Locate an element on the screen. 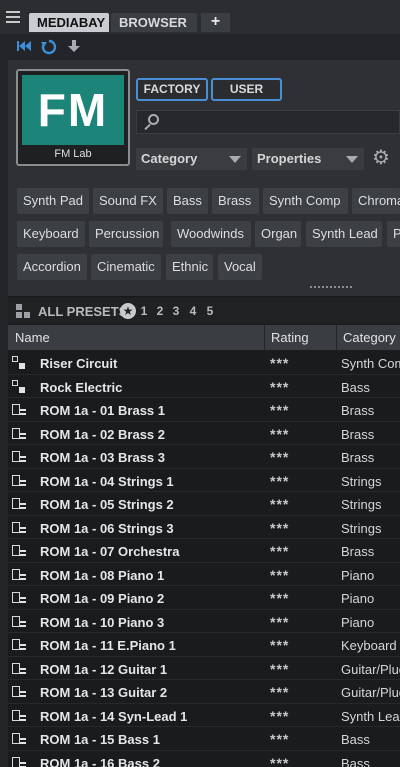  table-row: ROM 1a - 03 Brass 3 *** Brass is located at coordinates (204, 457).